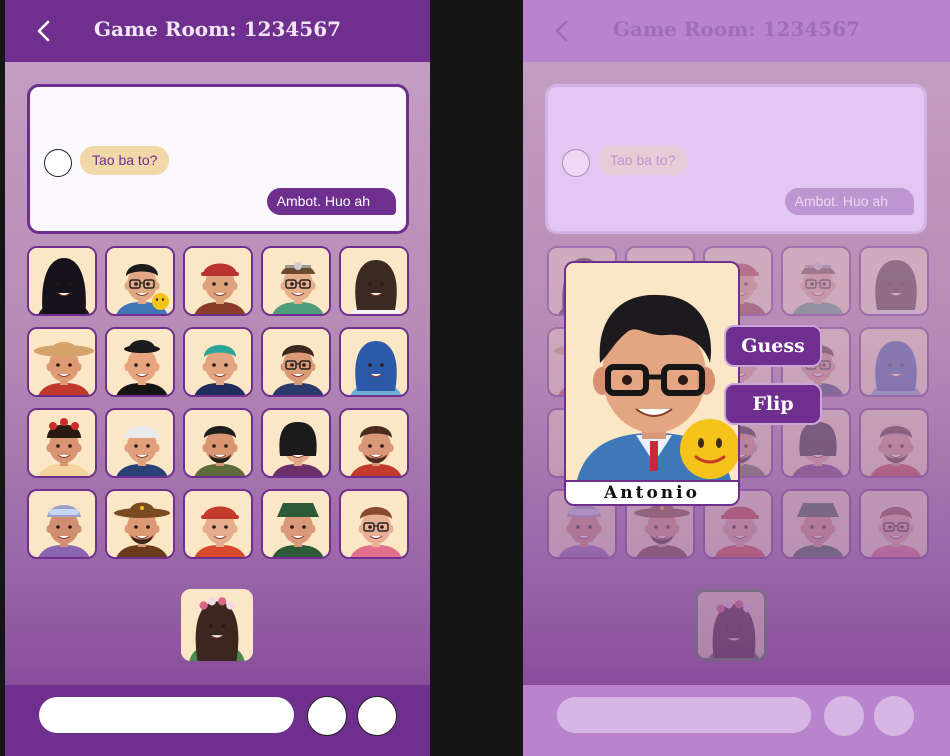 The image size is (950, 756). Describe the element at coordinates (652, 373) in the screenshot. I see `character-portrait-antonio` at that location.